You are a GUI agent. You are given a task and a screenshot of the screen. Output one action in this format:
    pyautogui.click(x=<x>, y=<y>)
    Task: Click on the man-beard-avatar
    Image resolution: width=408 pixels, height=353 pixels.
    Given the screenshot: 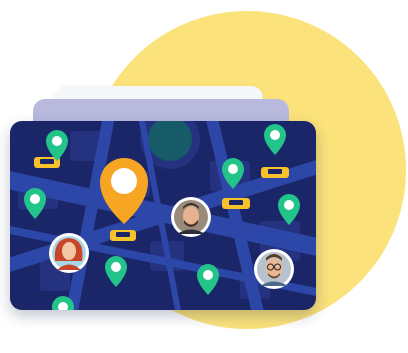 What is the action you would take?
    pyautogui.click(x=191, y=217)
    